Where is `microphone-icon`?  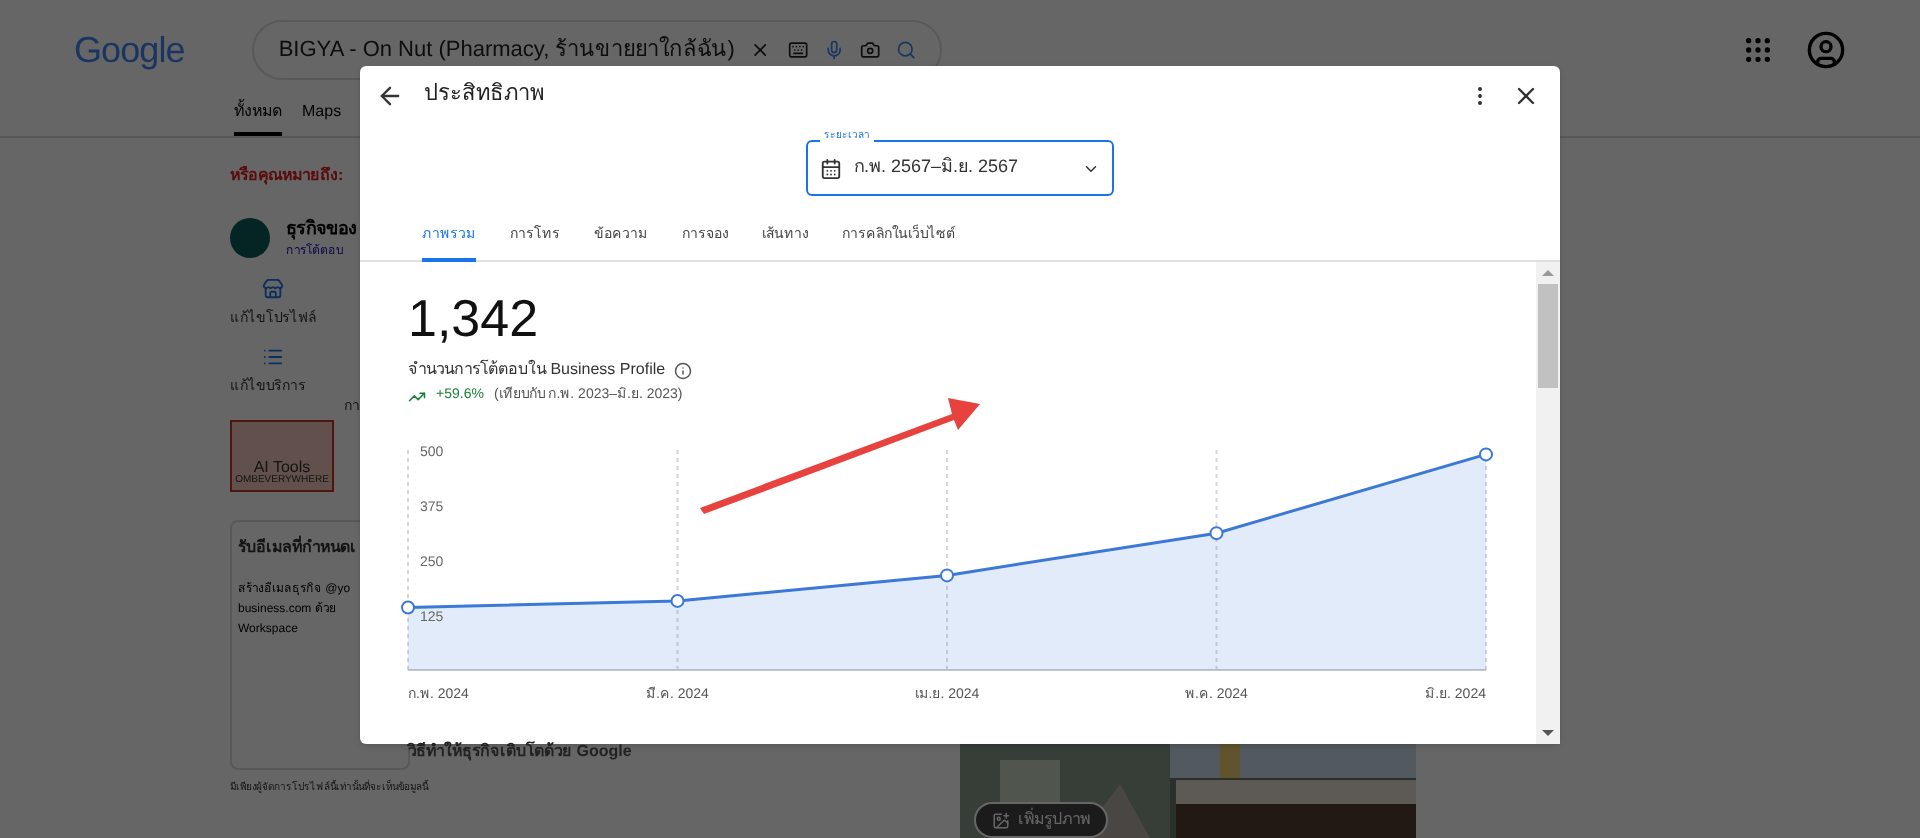
microphone-icon is located at coordinates (833, 50).